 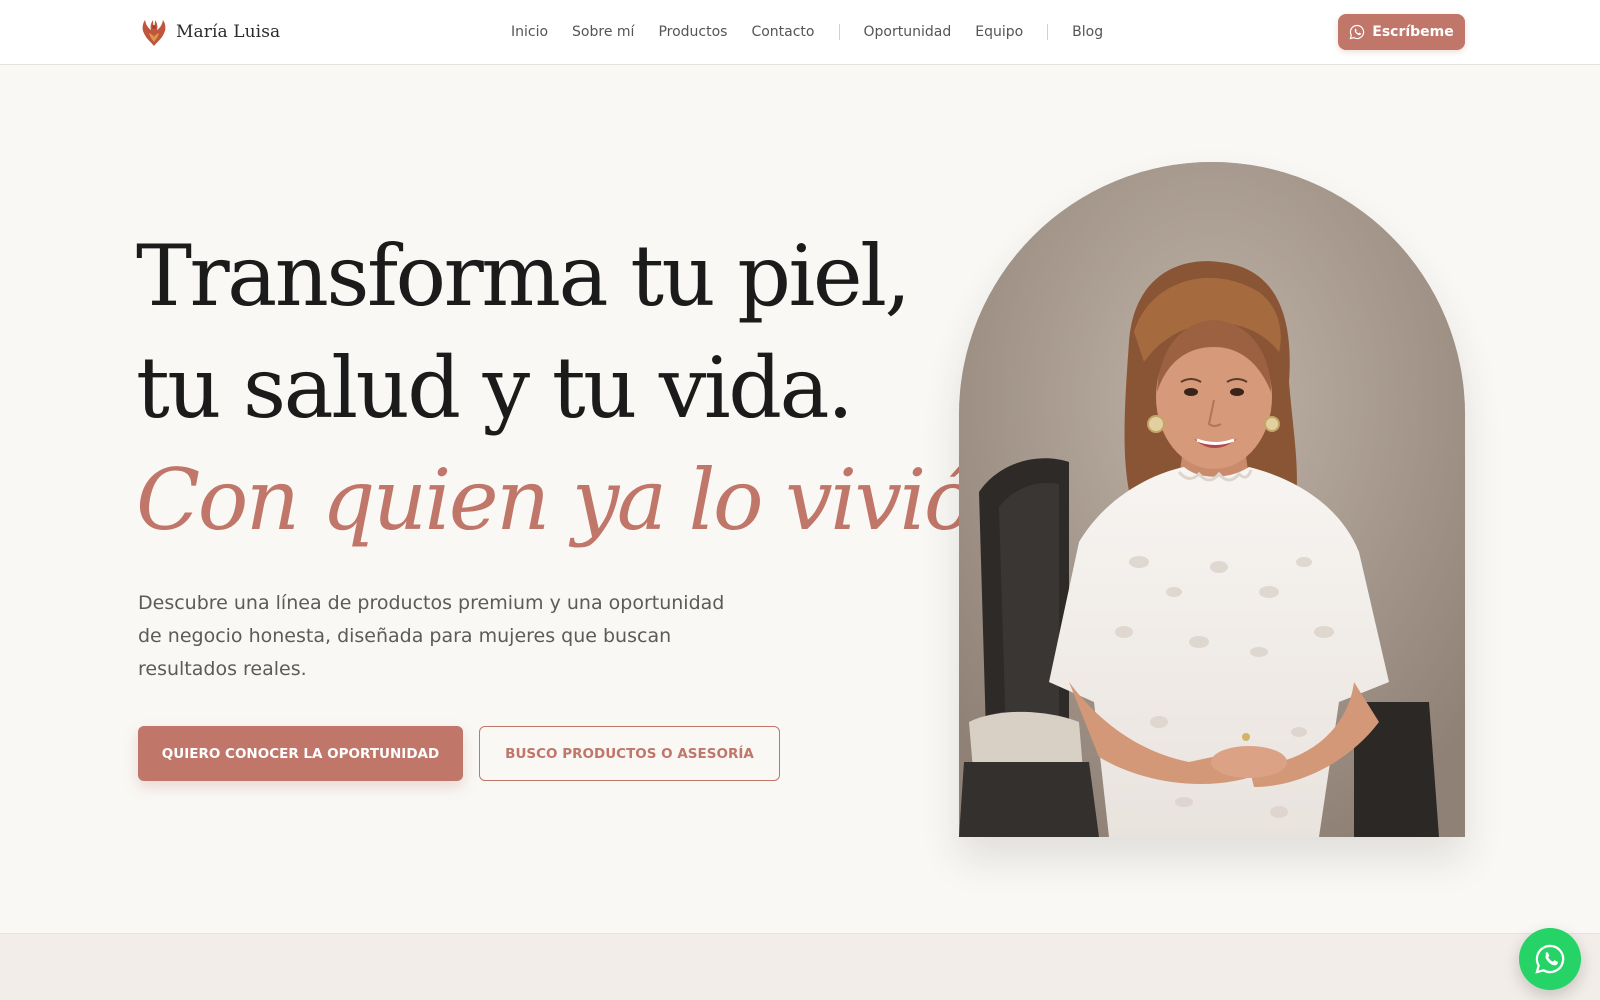 I want to click on nav-item-productos: Productos, so click(x=692, y=32).